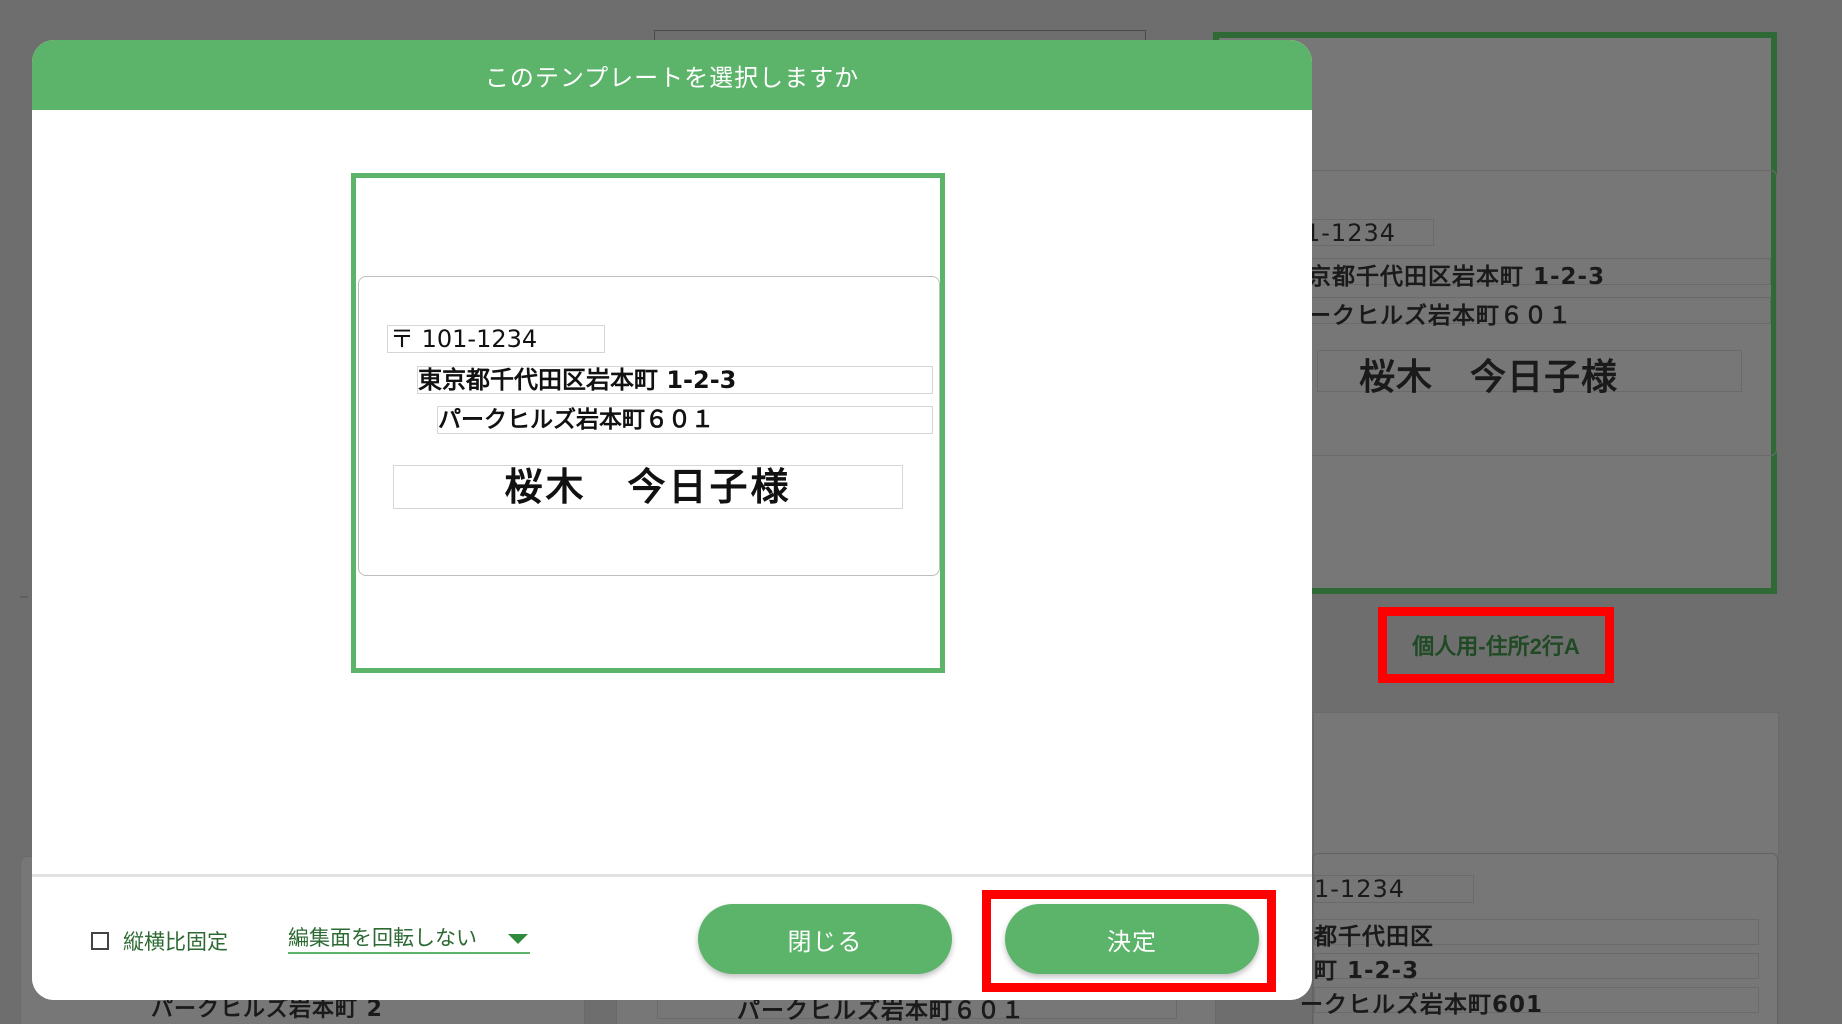 The image size is (1842, 1024). Describe the element at coordinates (382, 938) in the screenshot. I see `rotate-select-value: 編集面を回転しない` at that location.